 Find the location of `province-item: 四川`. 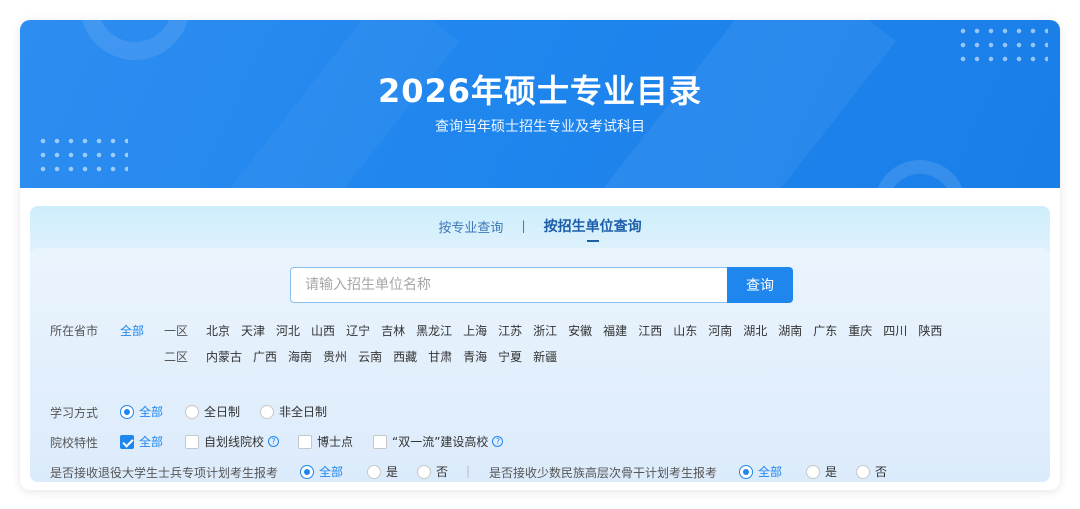

province-item: 四川 is located at coordinates (895, 330).